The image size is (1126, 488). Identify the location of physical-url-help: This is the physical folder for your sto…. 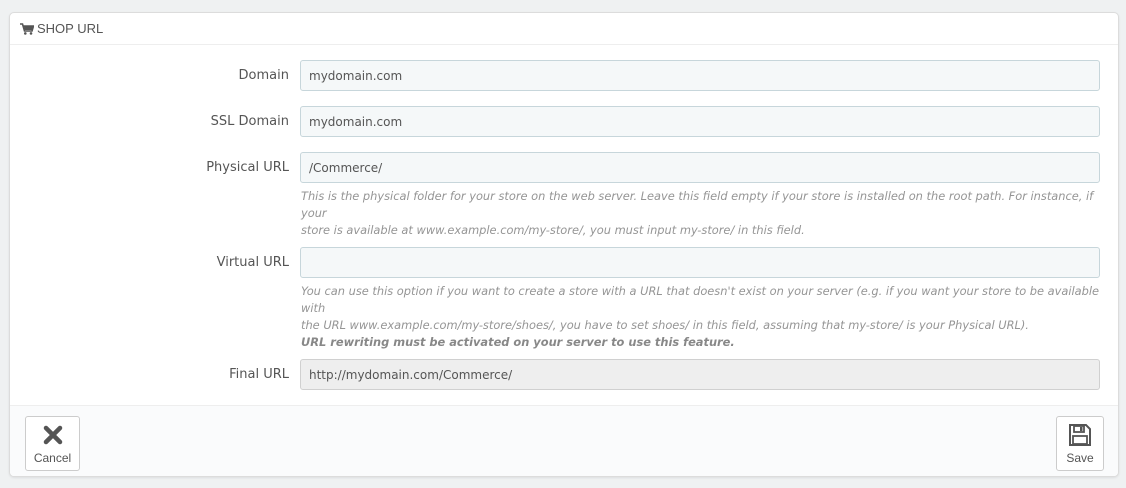
(703, 213).